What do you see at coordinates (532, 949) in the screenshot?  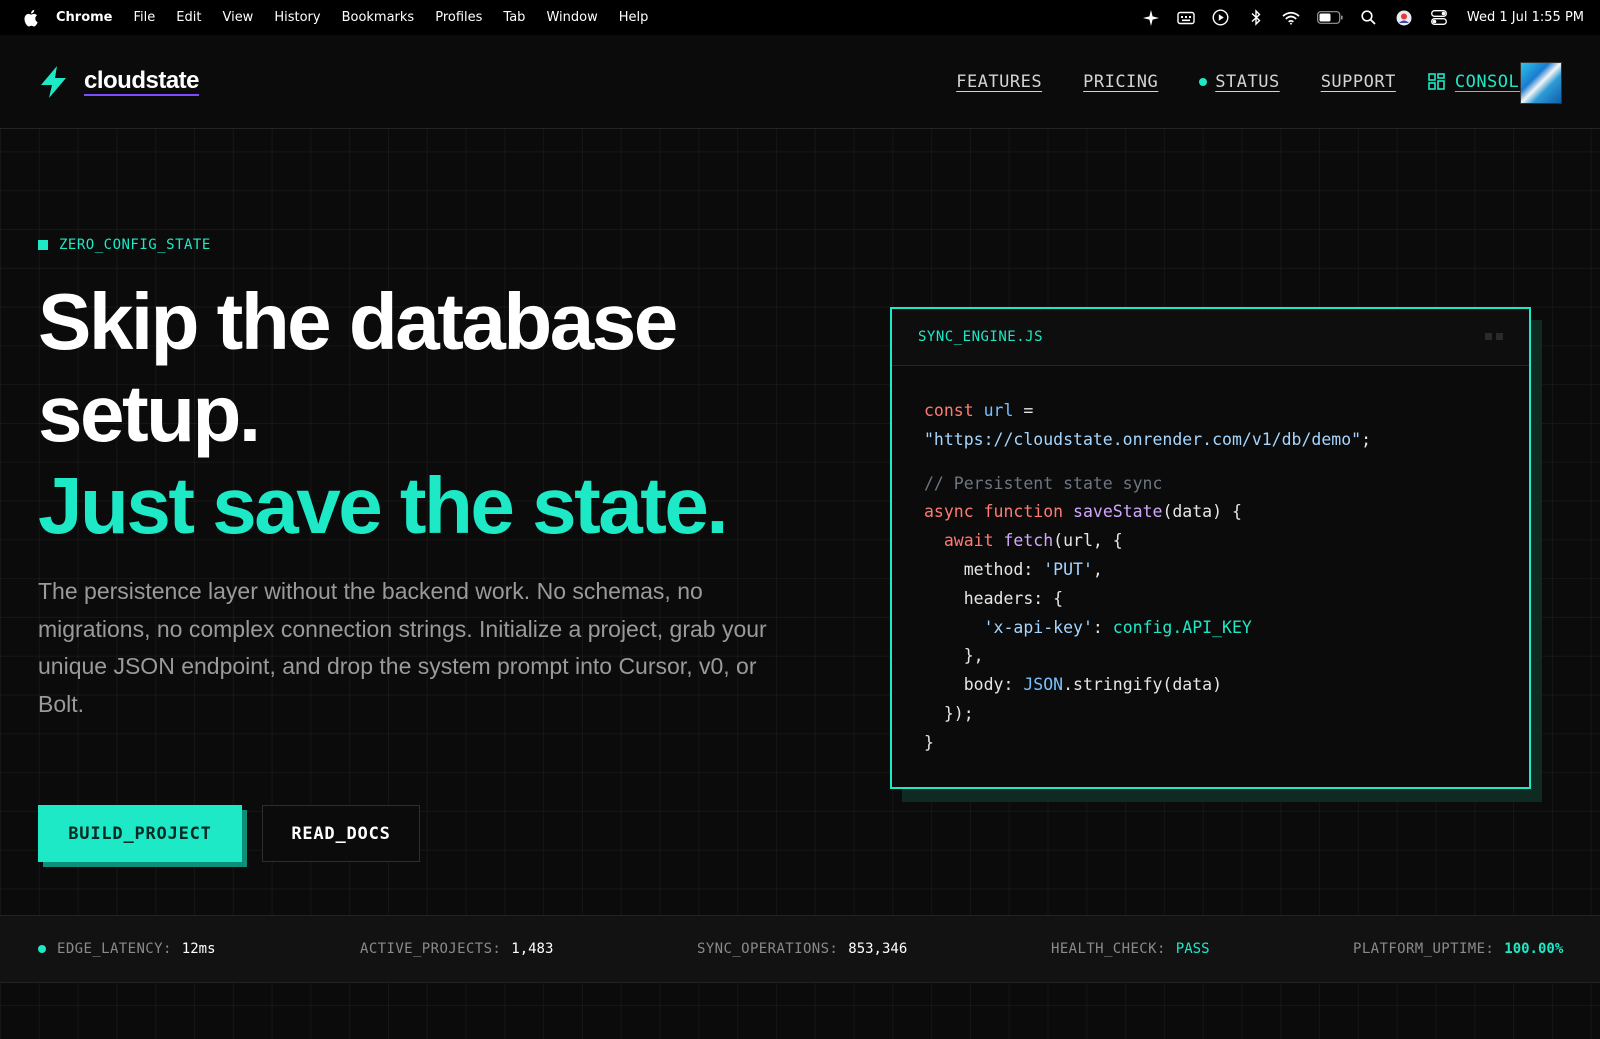 I see `stat-value: 1,483` at bounding box center [532, 949].